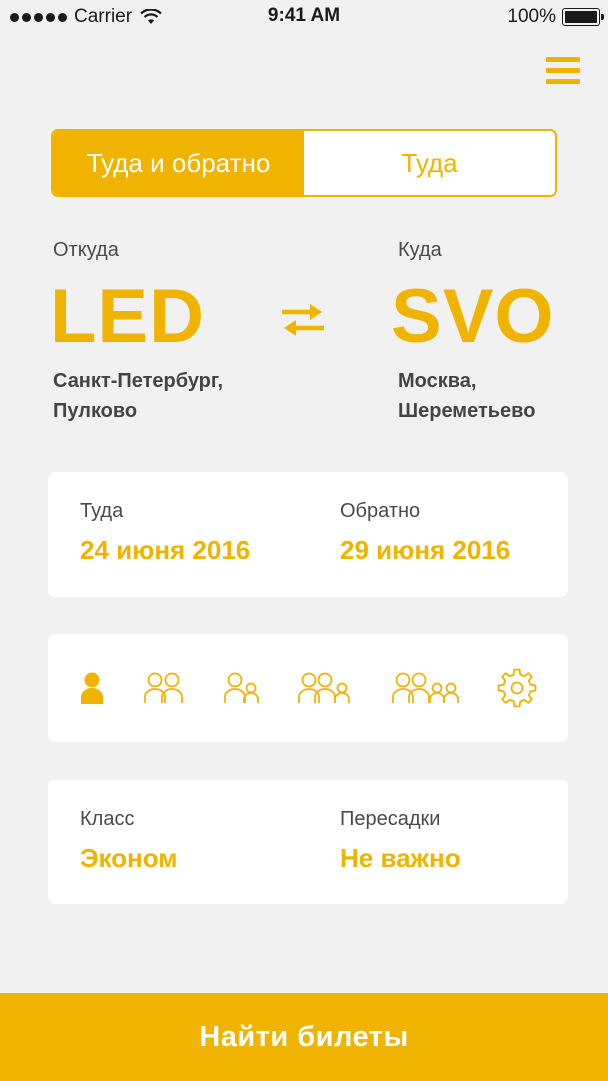 The height and width of the screenshot is (1081, 608). I want to click on transfers-value: Не важно, so click(400, 858).